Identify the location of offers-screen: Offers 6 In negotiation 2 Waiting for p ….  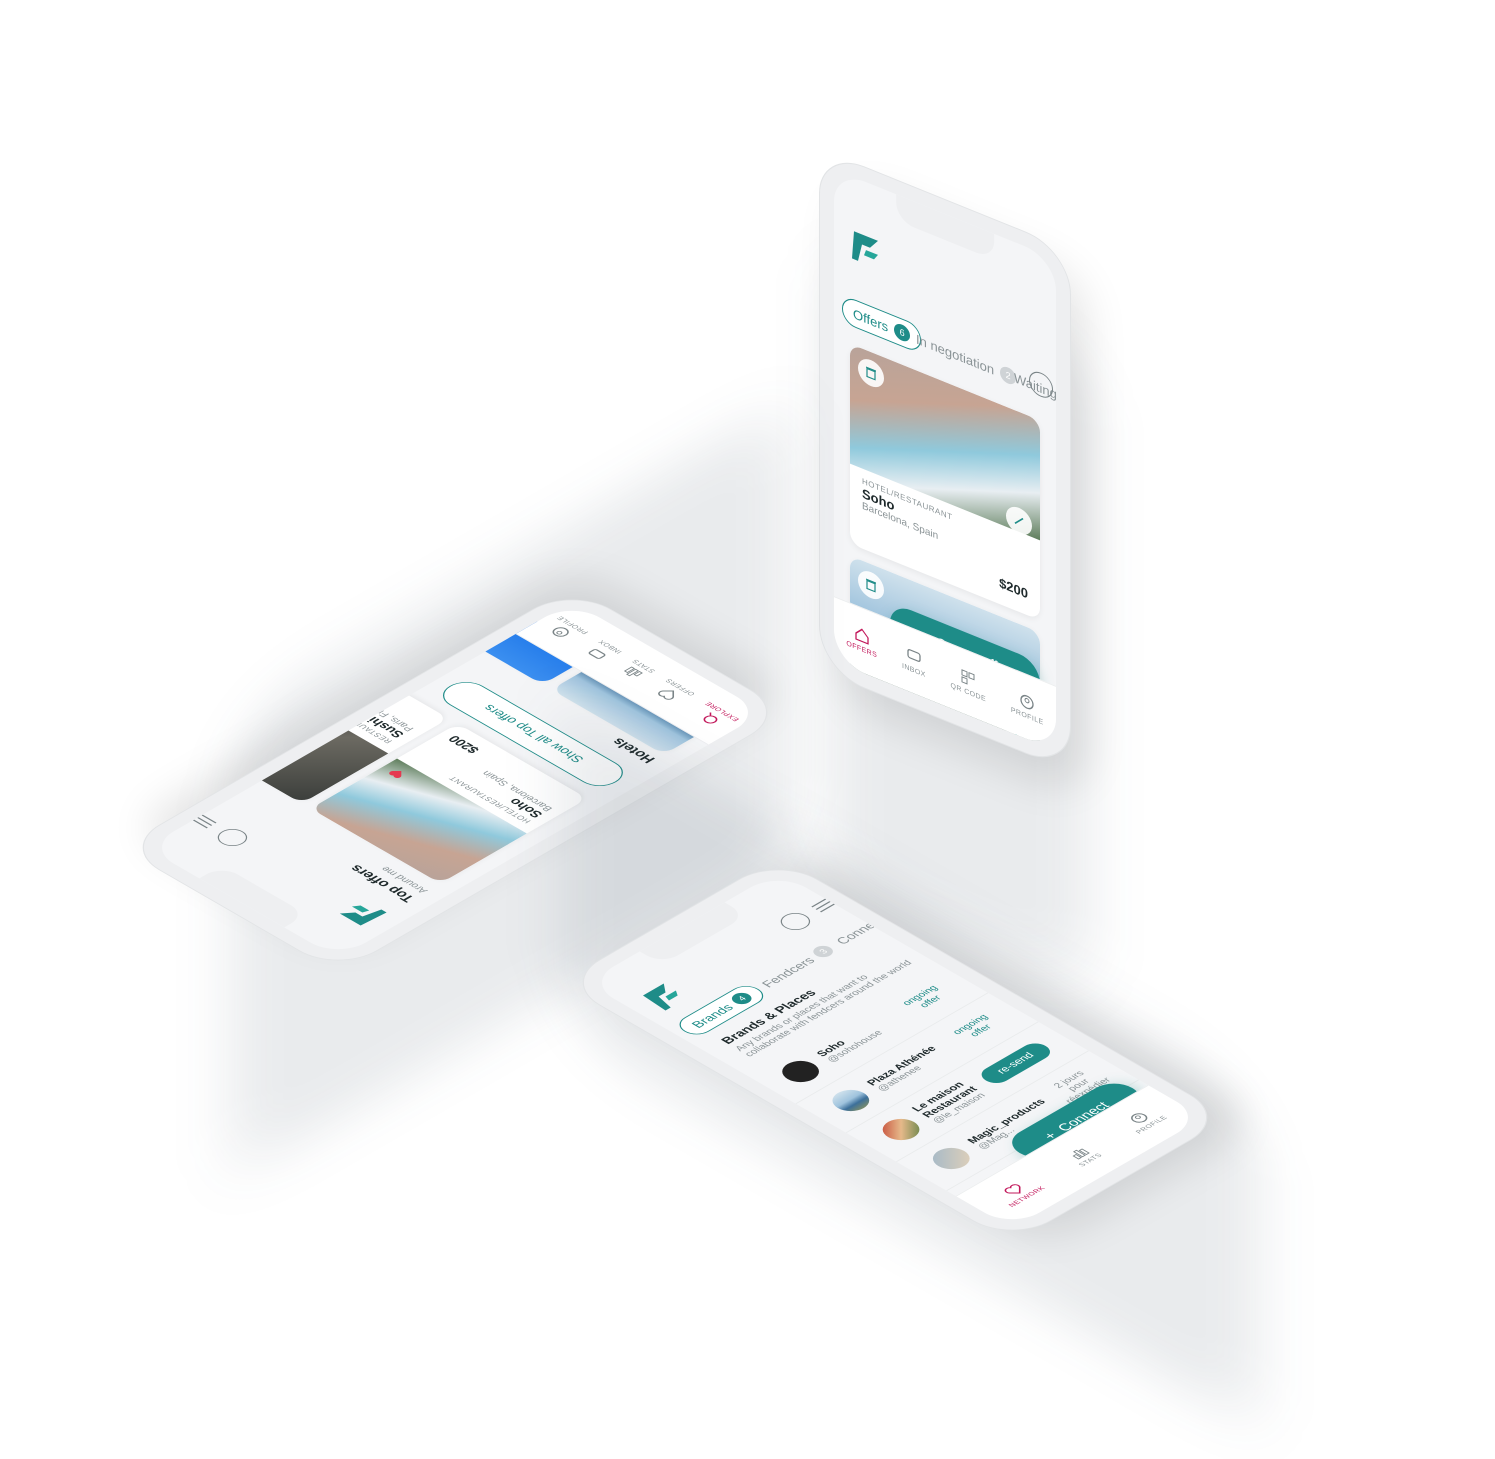
(945, 460).